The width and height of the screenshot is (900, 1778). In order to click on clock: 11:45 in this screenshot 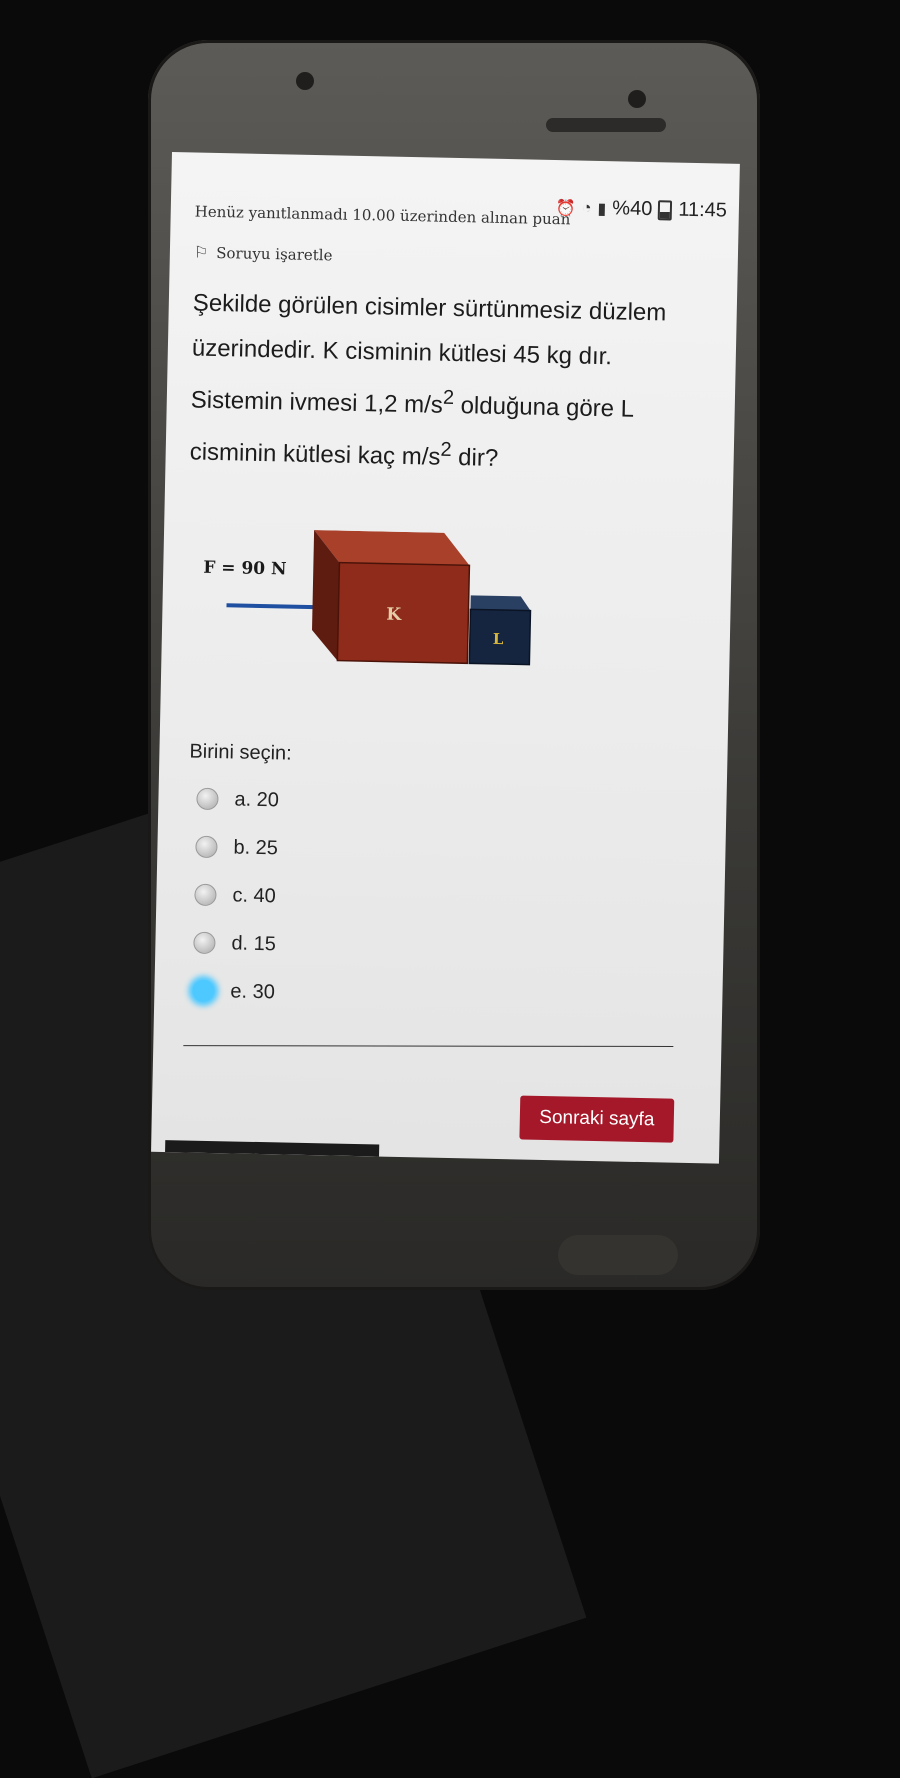, I will do `click(703, 210)`.